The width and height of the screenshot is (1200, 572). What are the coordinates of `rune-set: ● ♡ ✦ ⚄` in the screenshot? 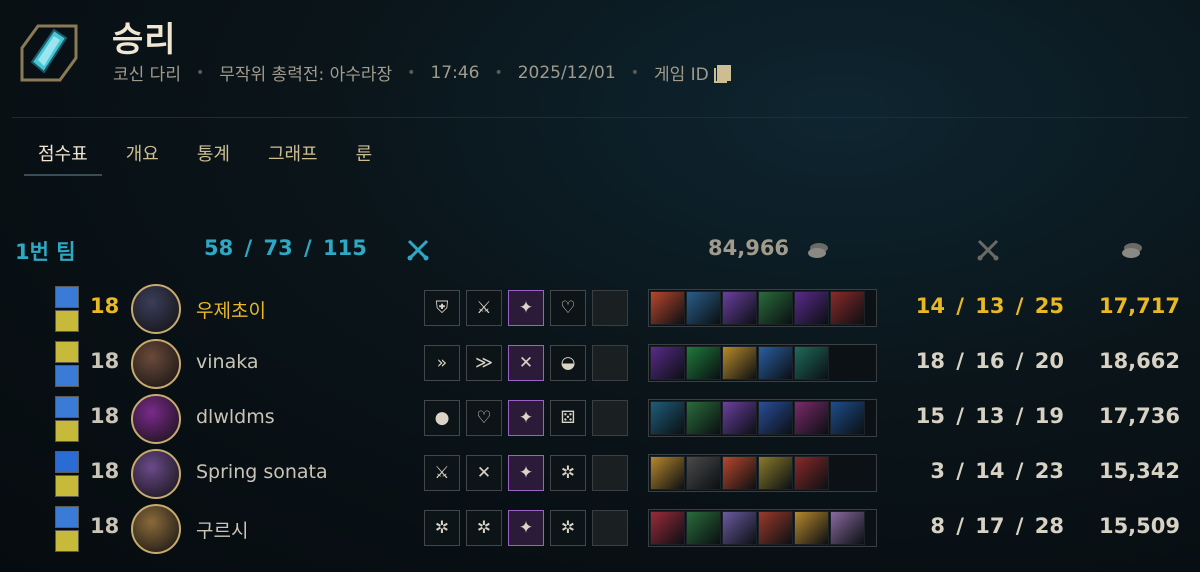 It's located at (529, 418).